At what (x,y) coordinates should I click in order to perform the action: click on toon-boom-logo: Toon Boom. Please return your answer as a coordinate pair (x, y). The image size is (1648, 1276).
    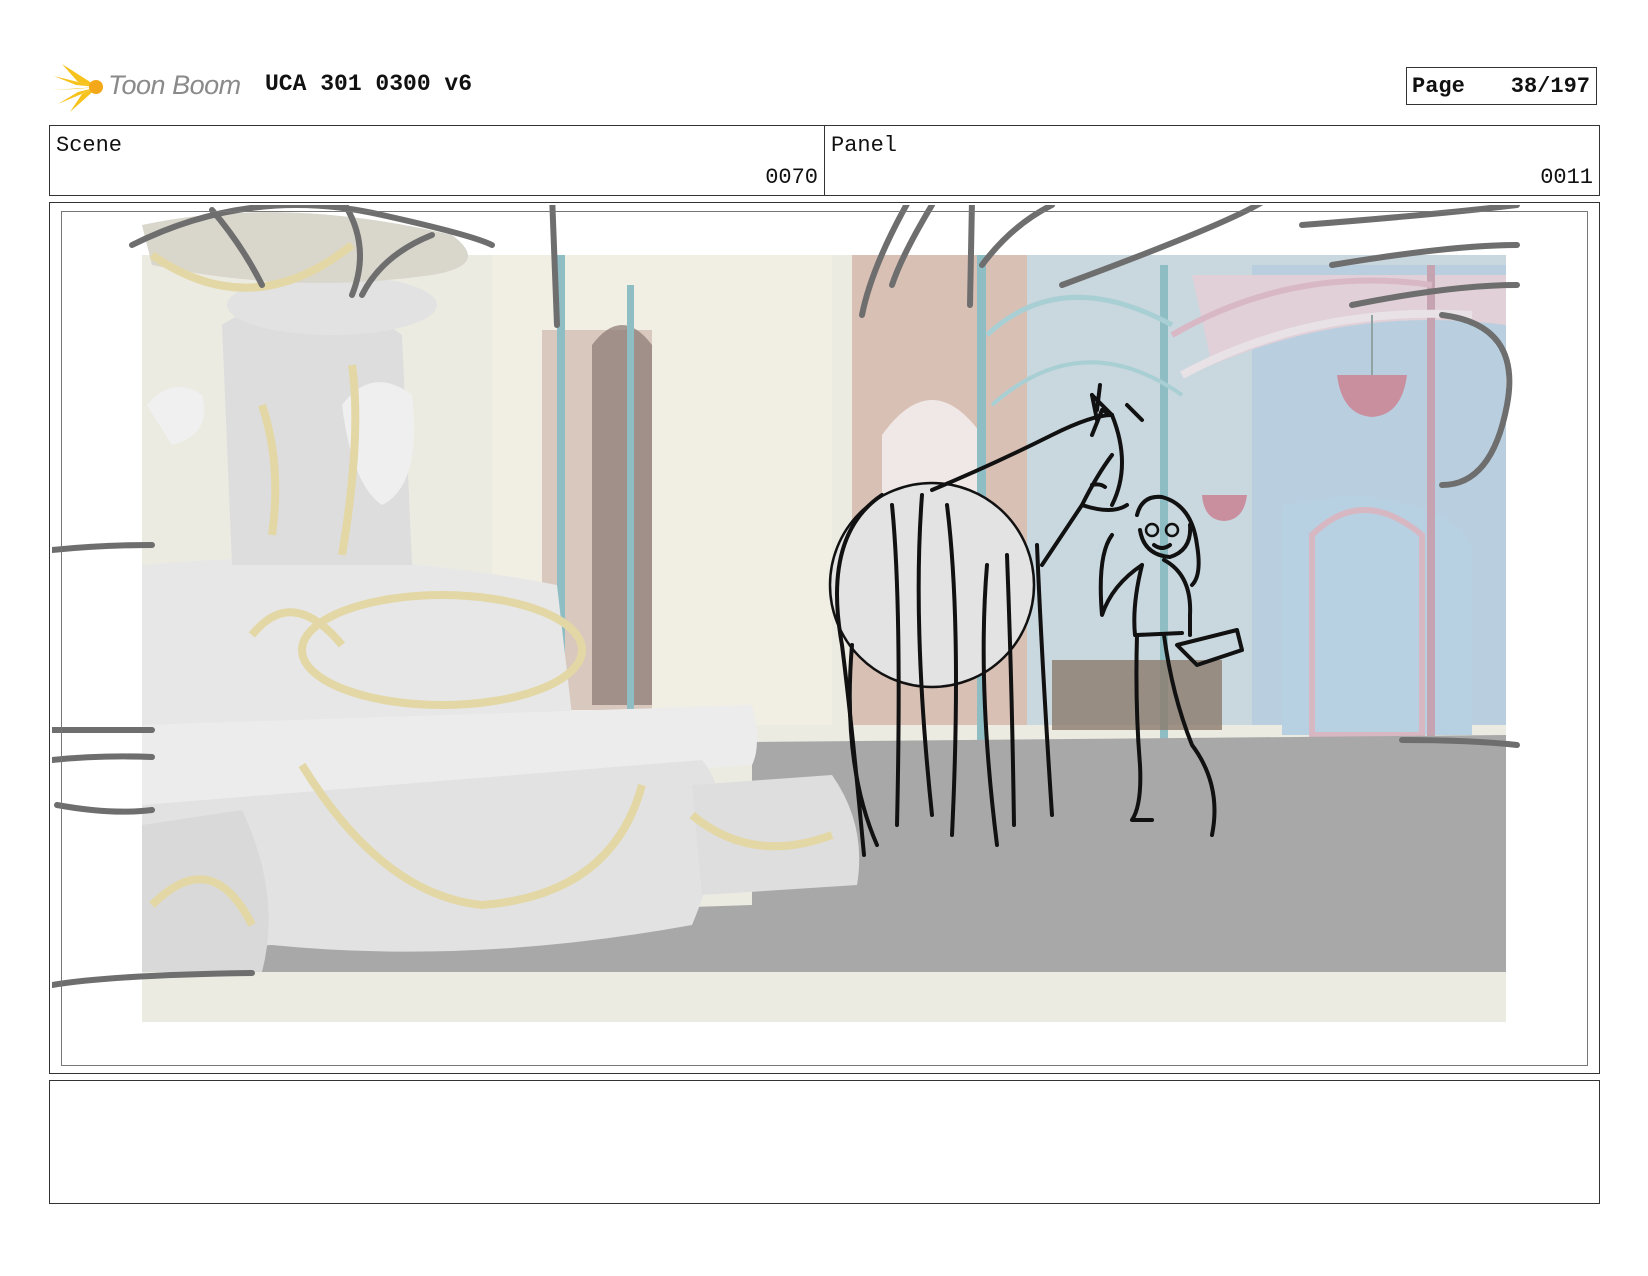
    Looking at the image, I should click on (152, 87).